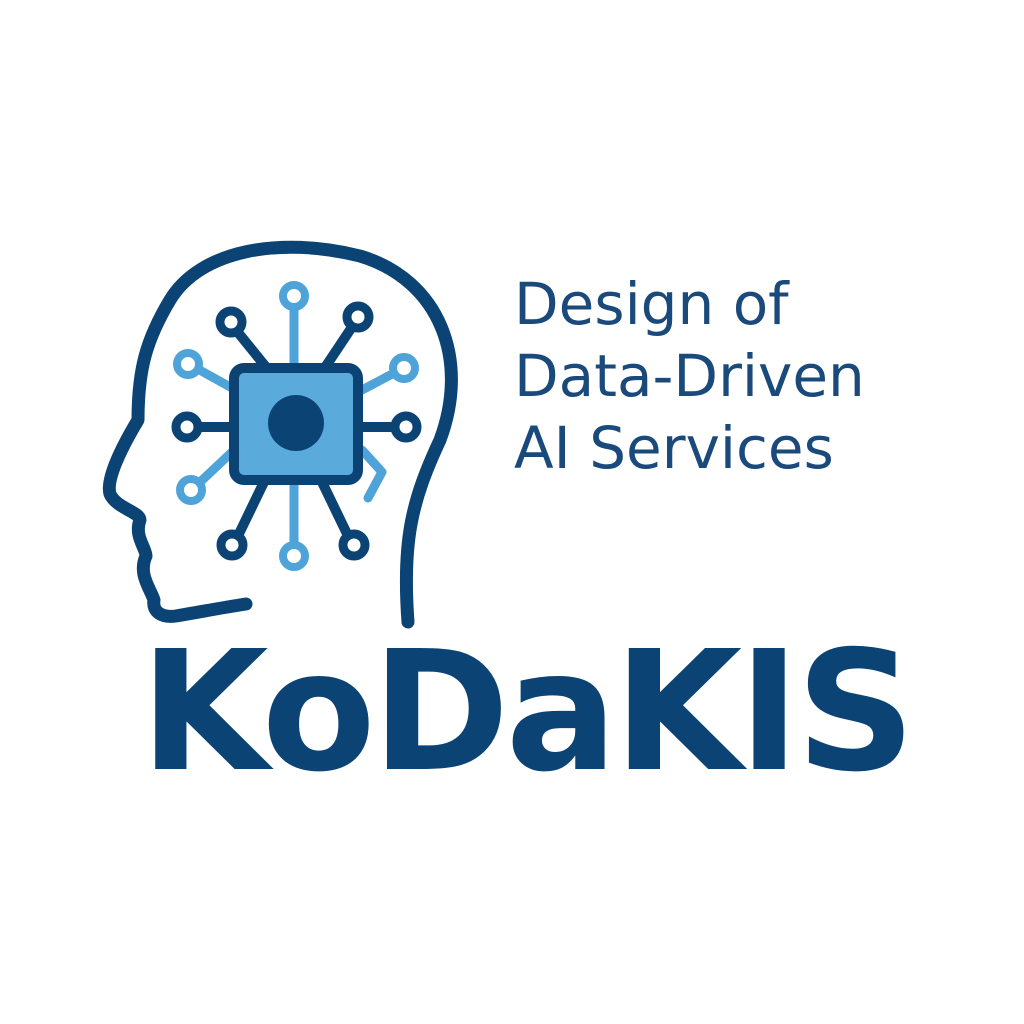  I want to click on trace-upper-left, so click(214, 378).